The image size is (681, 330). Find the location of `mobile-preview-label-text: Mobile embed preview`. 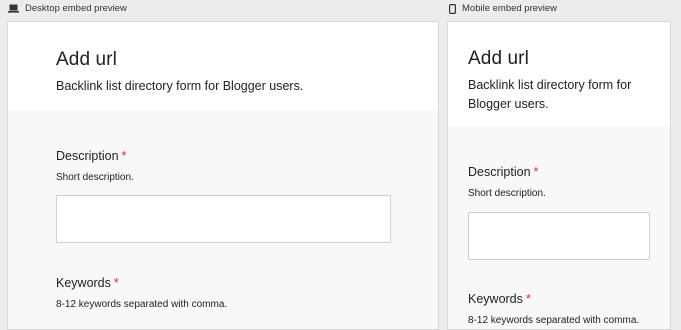

mobile-preview-label-text: Mobile embed preview is located at coordinates (510, 8).